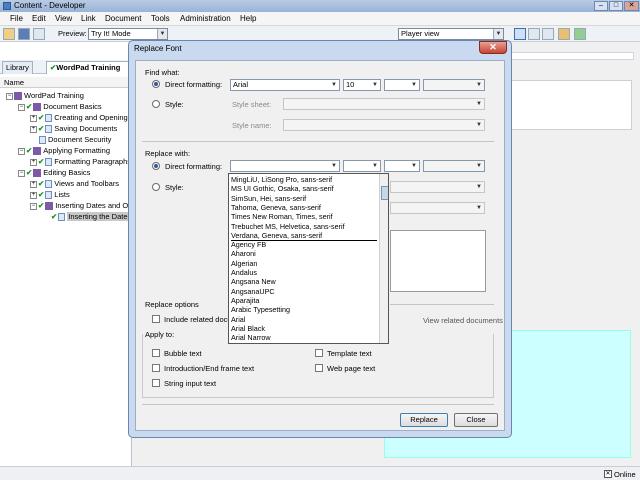  Describe the element at coordinates (156, 84) in the screenshot. I see `find-direct-formatting-radio` at that location.